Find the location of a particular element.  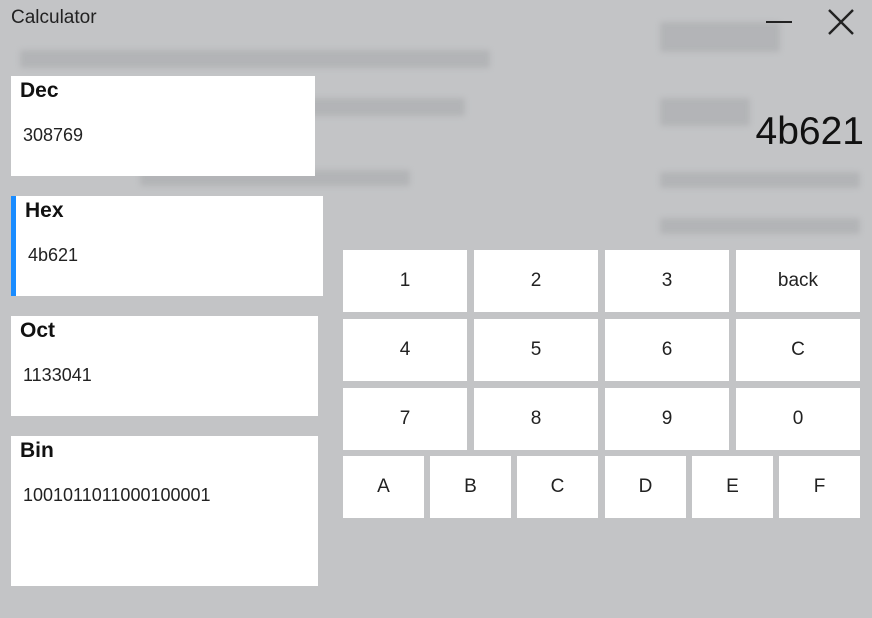

hex-card: Hex 4b621 is located at coordinates (167, 246).